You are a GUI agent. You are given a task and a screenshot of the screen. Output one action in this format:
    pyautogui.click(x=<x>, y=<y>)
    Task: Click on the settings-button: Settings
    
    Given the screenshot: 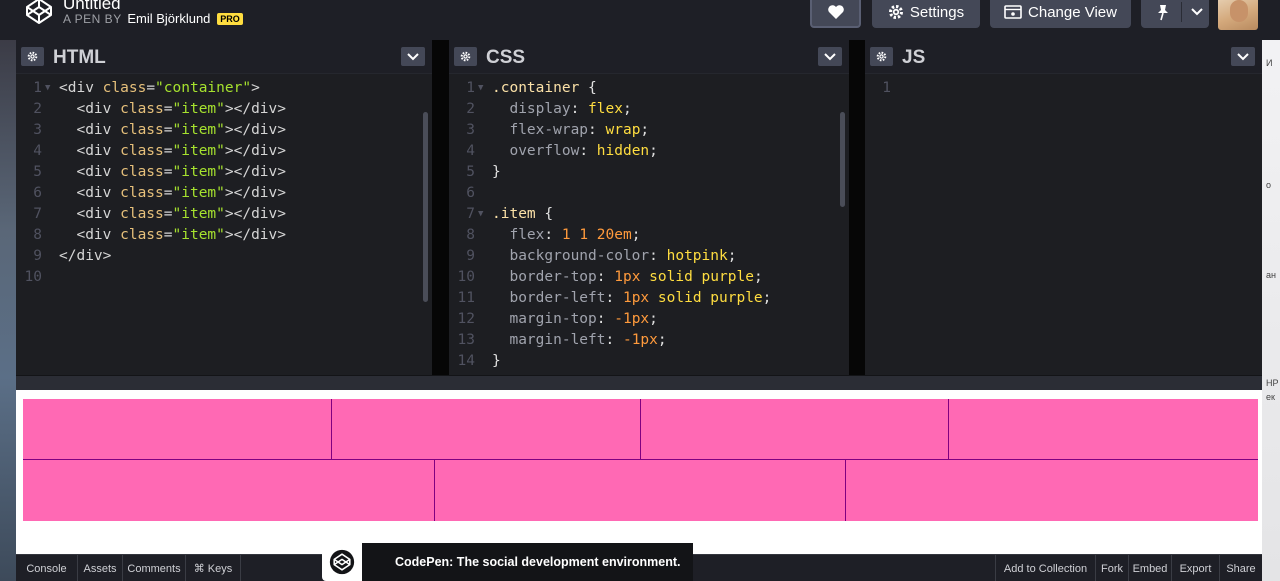 What is the action you would take?
    pyautogui.click(x=926, y=14)
    